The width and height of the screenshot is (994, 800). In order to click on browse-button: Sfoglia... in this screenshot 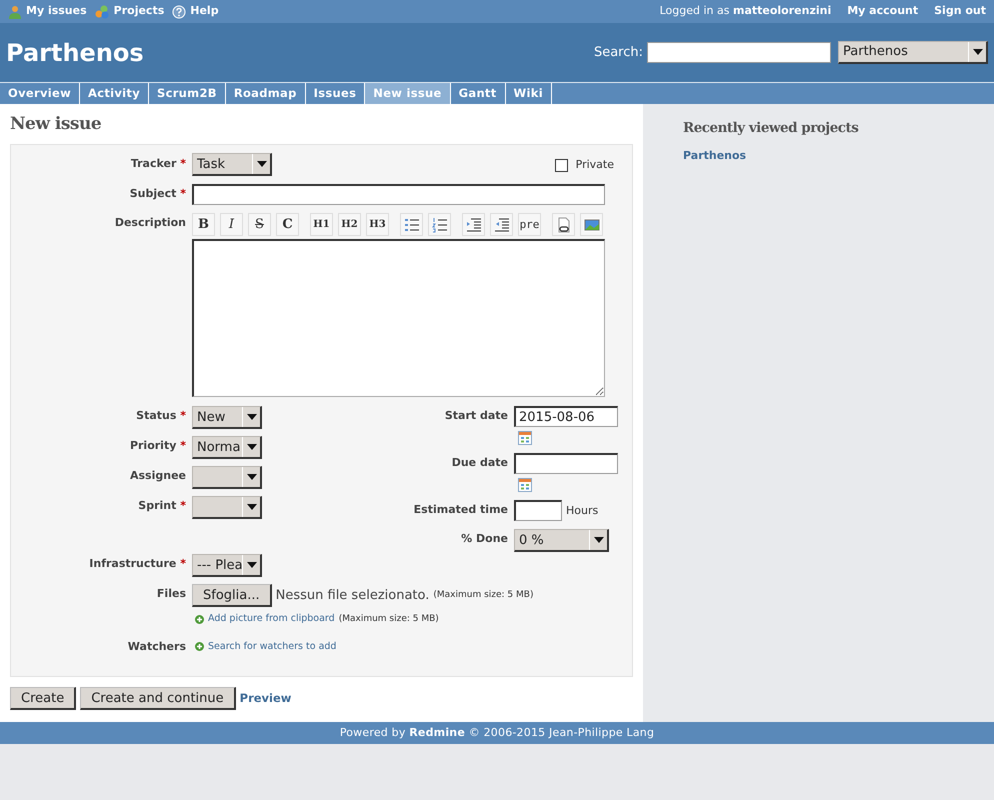, I will do `click(232, 596)`.